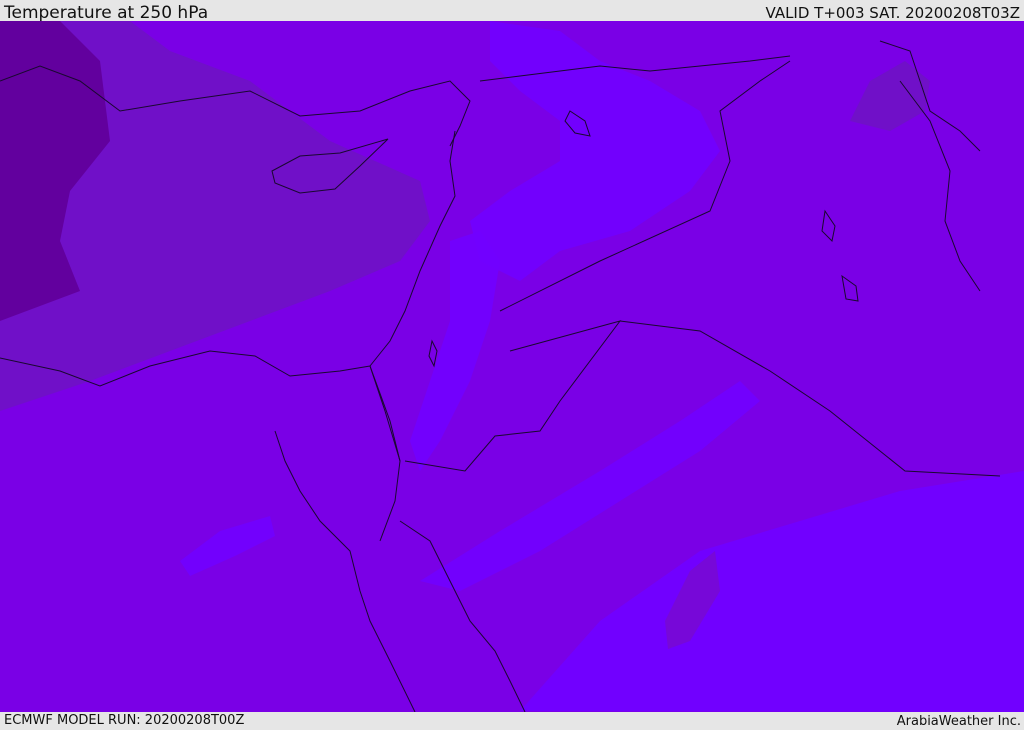  Describe the element at coordinates (892, 13) in the screenshot. I see `valid-time: VALID T+003 SAT. 20200208T03Z` at that location.